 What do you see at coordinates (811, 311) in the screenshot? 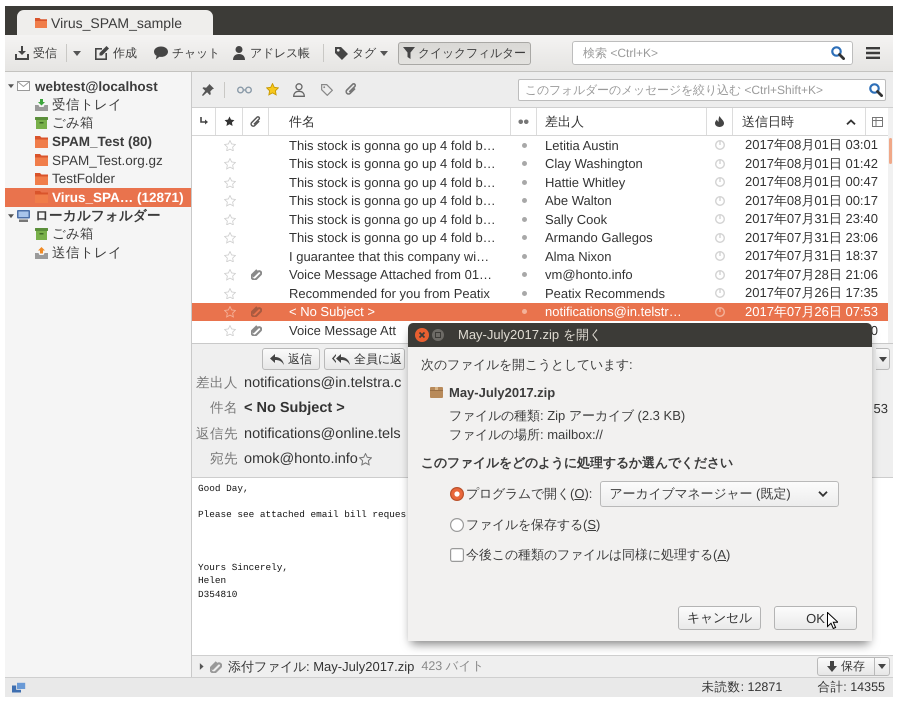
I see `date-text: 2017年07月26日 07:53` at bounding box center [811, 311].